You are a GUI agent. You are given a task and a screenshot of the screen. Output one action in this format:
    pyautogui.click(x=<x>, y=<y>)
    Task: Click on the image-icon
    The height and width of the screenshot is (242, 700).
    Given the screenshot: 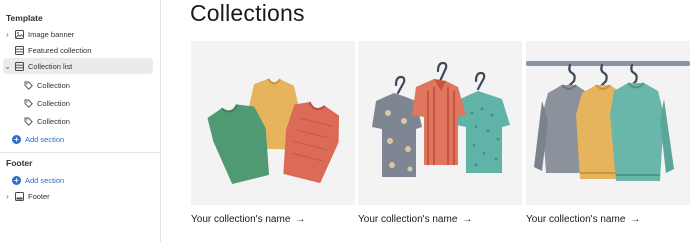 What is the action you would take?
    pyautogui.click(x=19, y=34)
    